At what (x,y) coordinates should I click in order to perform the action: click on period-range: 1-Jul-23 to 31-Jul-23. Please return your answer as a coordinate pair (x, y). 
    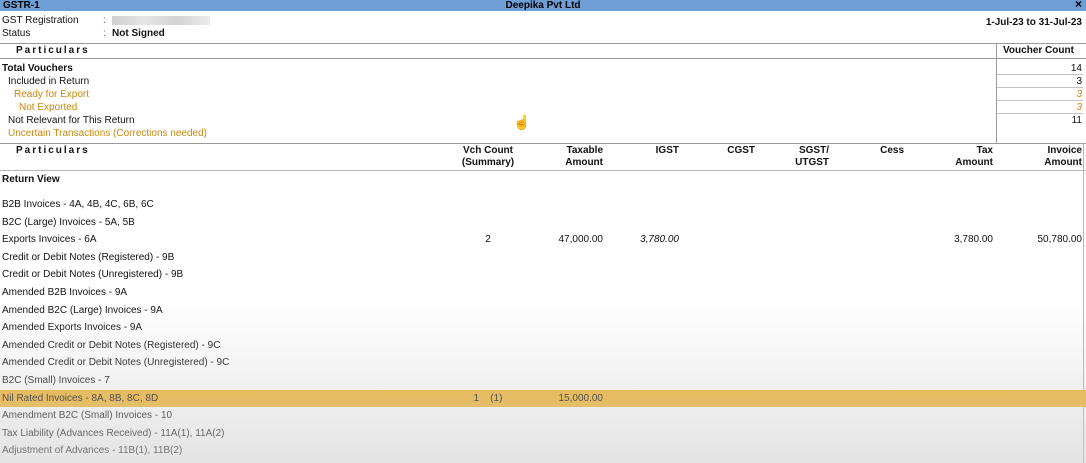
    Looking at the image, I should click on (1034, 22).